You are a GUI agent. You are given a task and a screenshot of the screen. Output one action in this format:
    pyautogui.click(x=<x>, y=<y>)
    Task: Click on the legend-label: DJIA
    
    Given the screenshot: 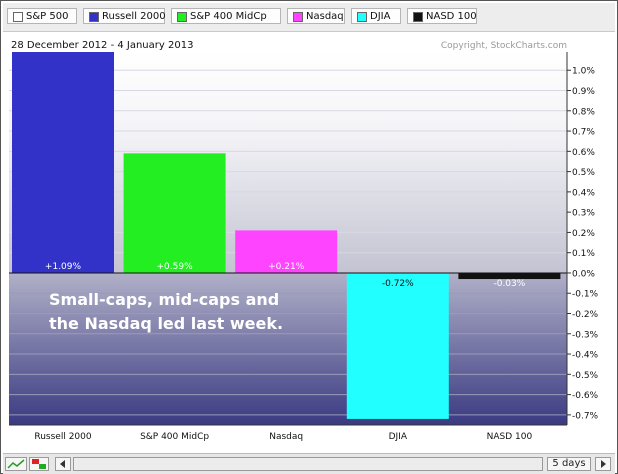 What is the action you would take?
    pyautogui.click(x=380, y=16)
    